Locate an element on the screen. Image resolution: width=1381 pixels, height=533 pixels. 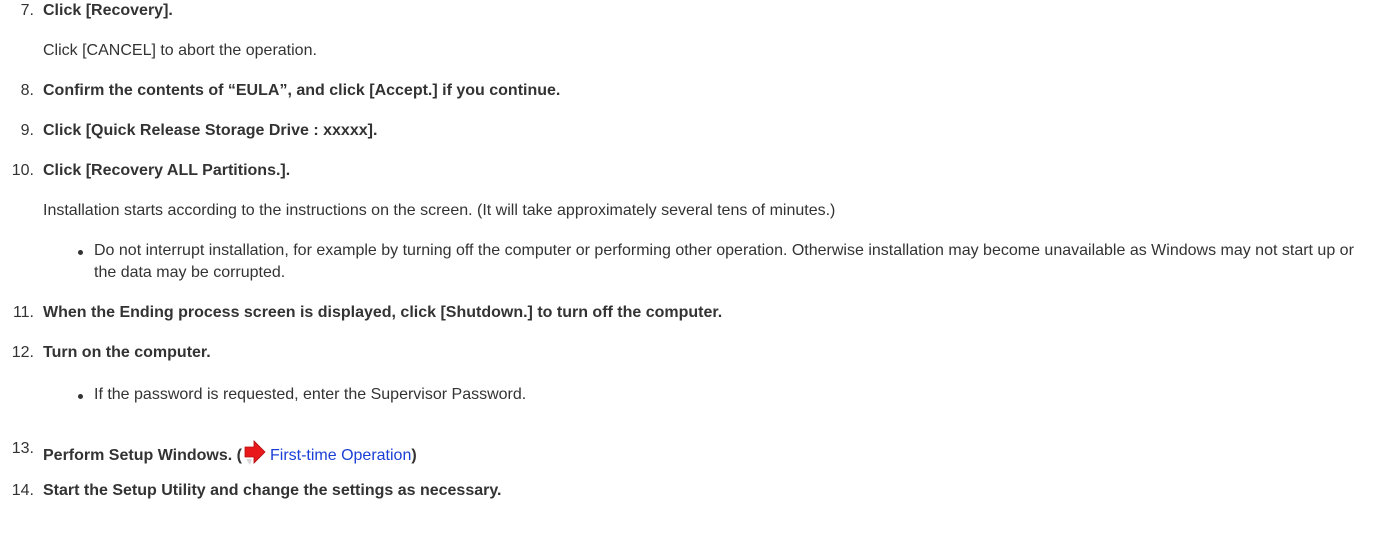
red-arrow-right-icon is located at coordinates (255, 452).